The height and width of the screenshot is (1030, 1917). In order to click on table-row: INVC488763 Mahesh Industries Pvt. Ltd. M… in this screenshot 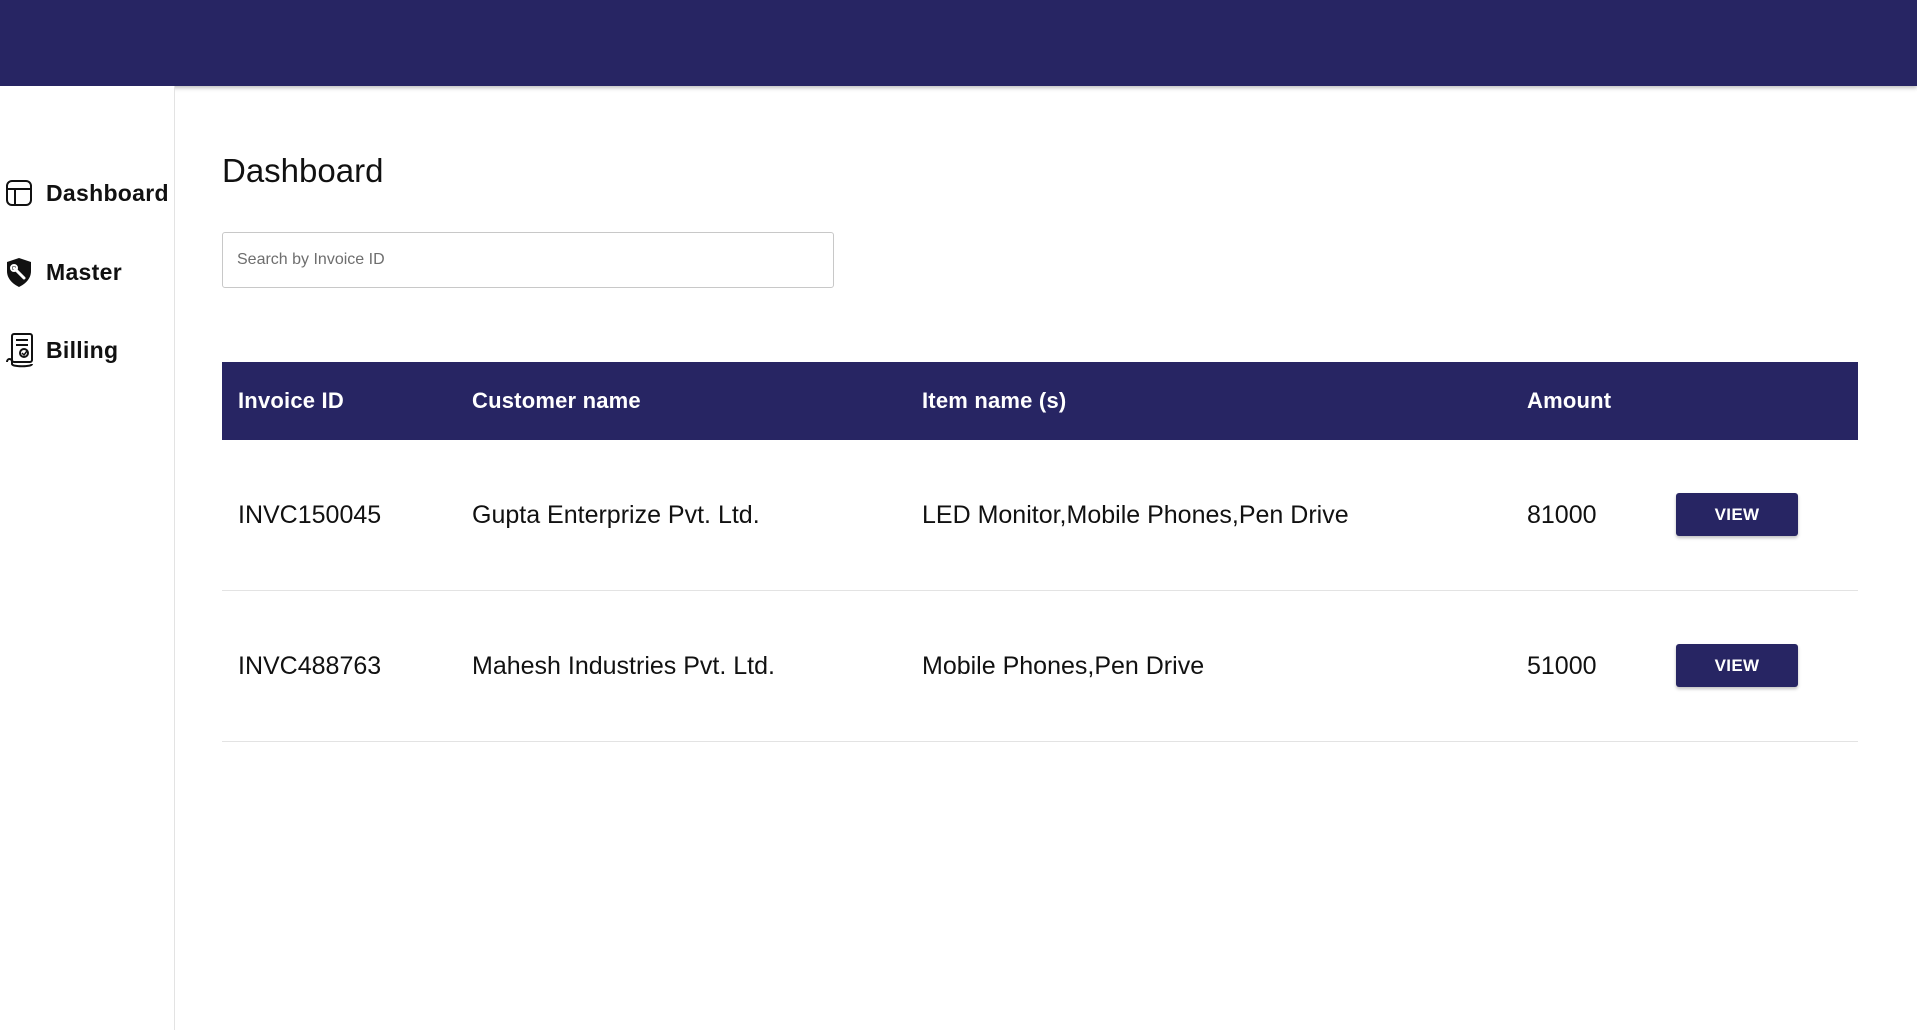, I will do `click(1040, 666)`.